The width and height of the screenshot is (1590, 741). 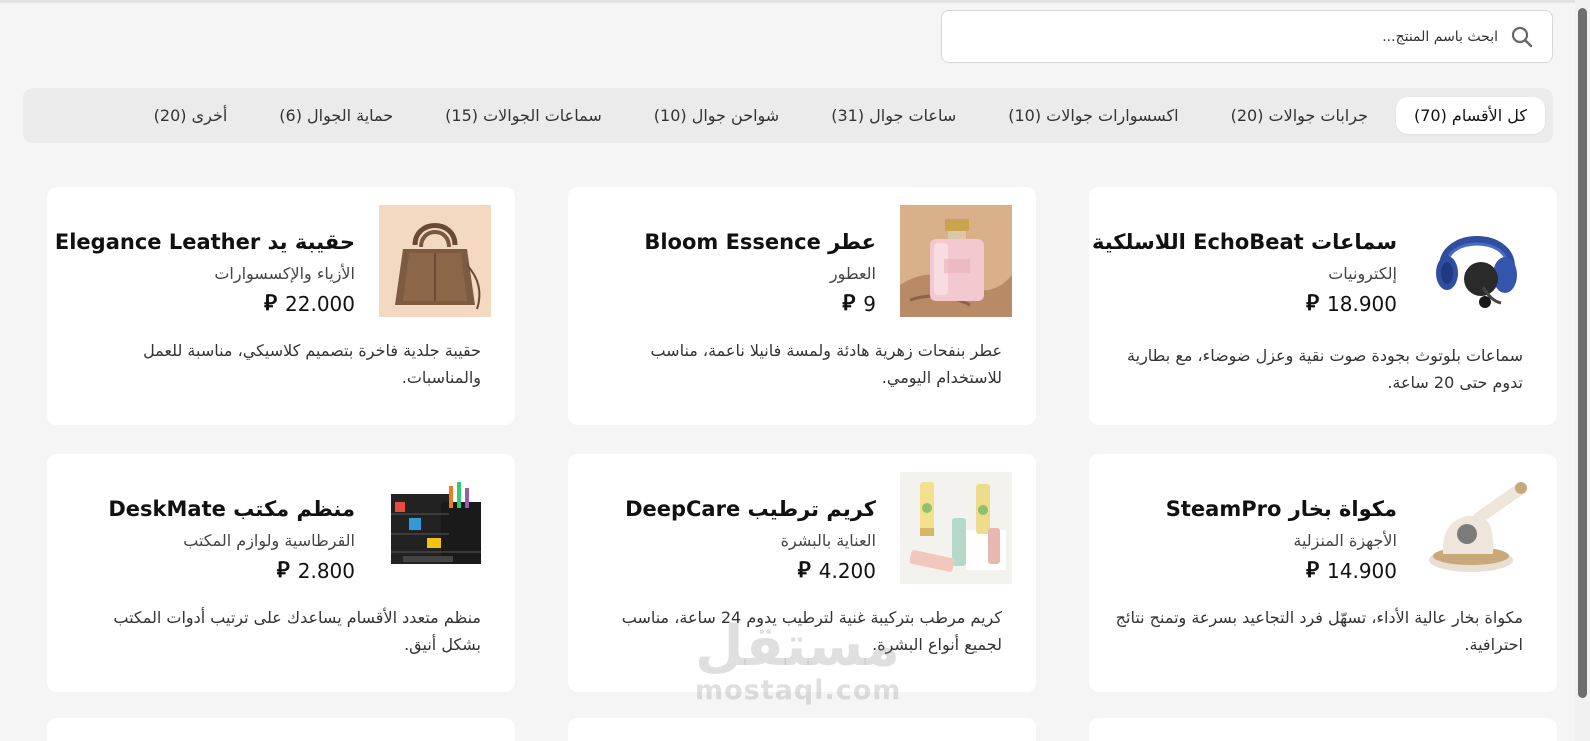 What do you see at coordinates (231, 509) in the screenshot?
I see `product-name: منظم مكتب DeskMate` at bounding box center [231, 509].